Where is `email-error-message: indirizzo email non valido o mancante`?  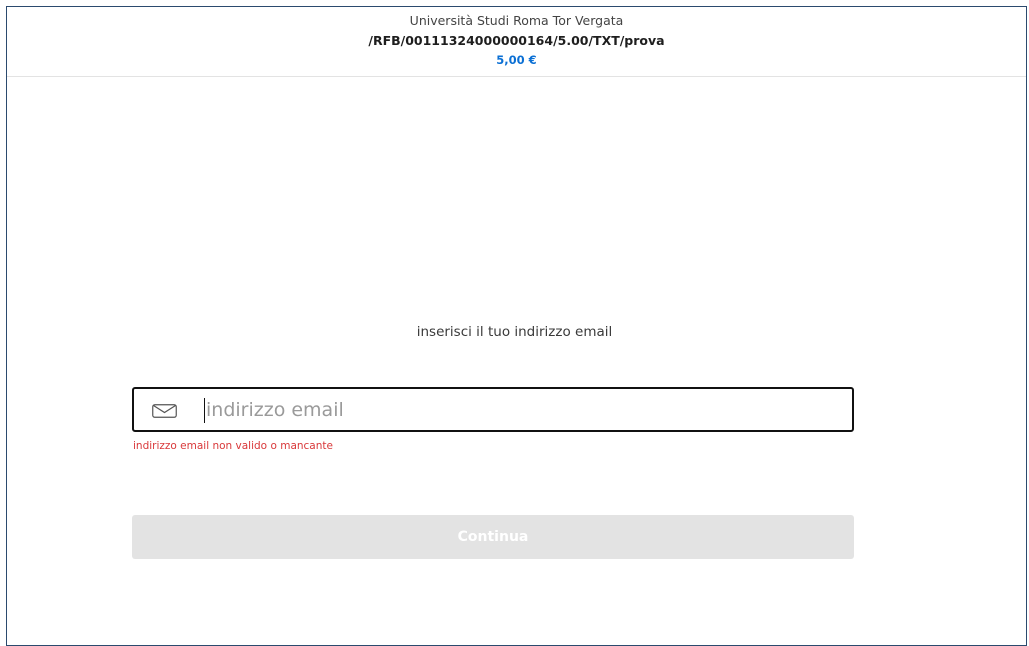 email-error-message: indirizzo email non valido o mancante is located at coordinates (233, 446).